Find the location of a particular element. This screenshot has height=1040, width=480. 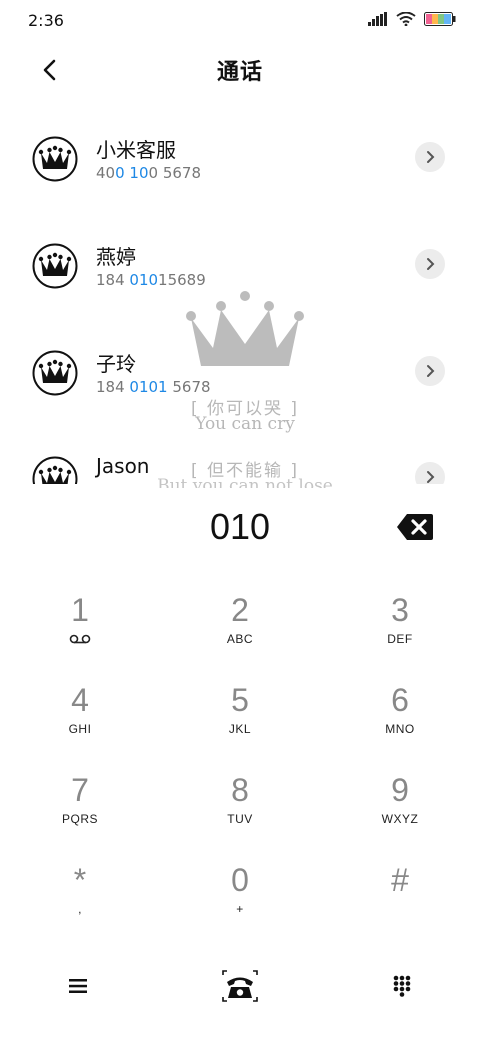

status-bar: 2:36 is located at coordinates (240, 21).